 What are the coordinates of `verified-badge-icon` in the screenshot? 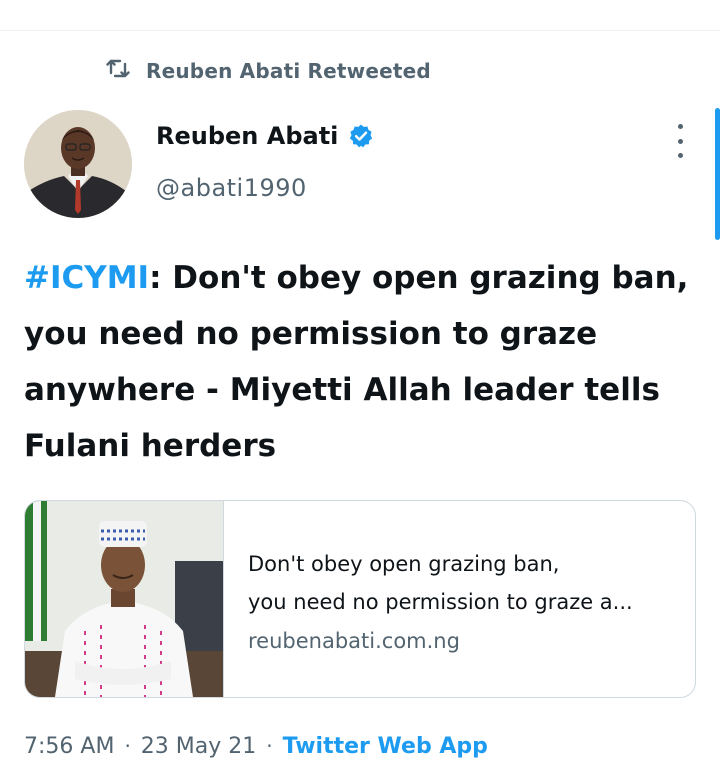 It's located at (361, 136).